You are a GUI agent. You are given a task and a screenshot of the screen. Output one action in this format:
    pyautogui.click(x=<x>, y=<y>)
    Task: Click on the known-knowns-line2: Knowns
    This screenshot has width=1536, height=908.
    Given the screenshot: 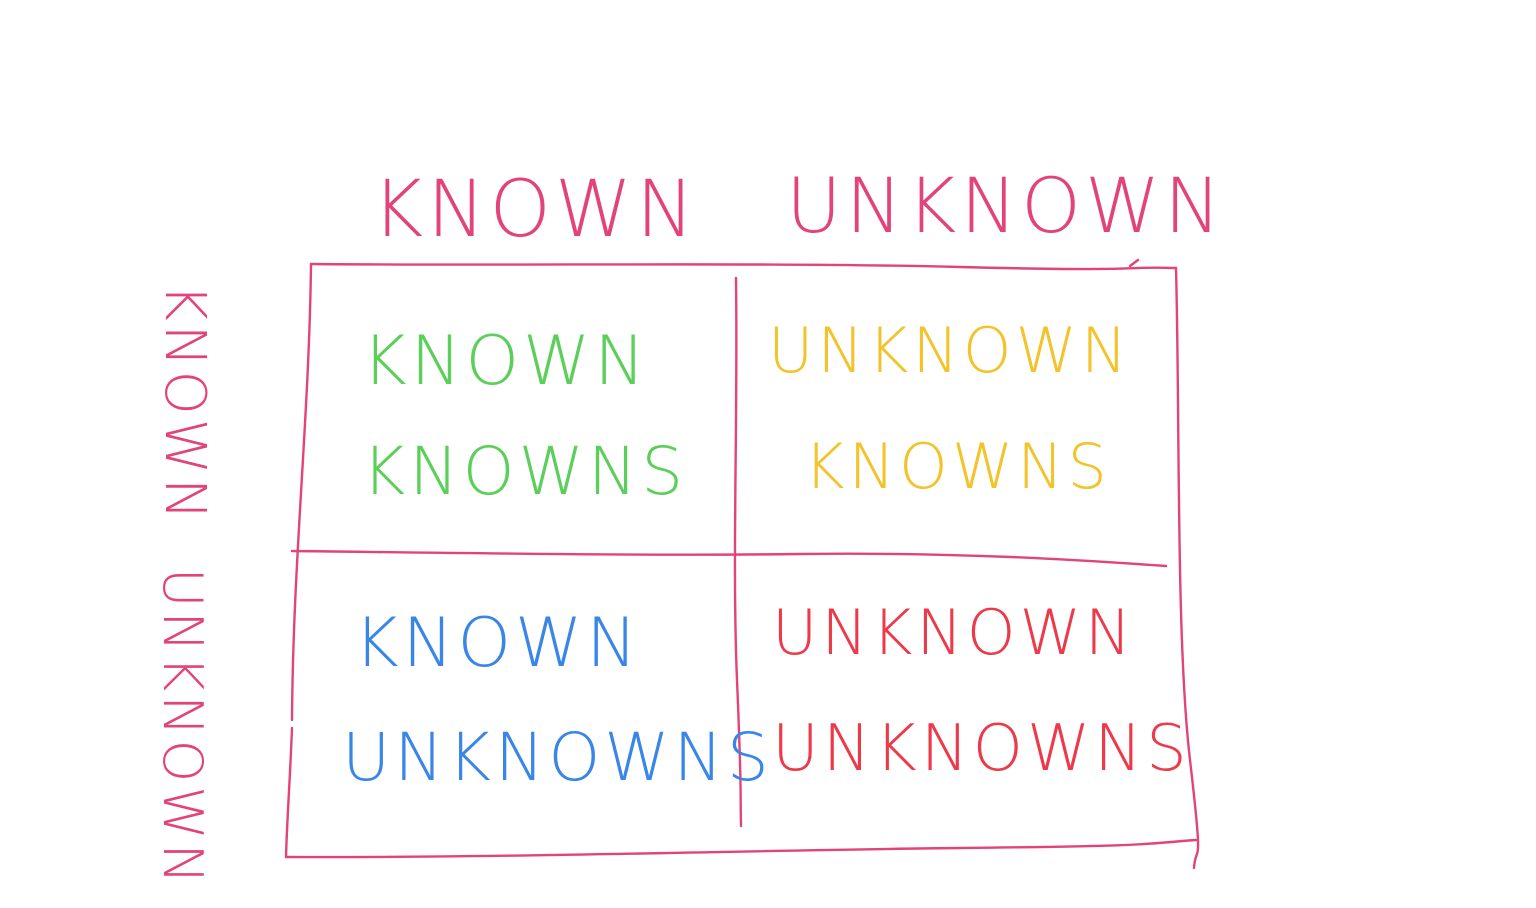 What is the action you would take?
    pyautogui.click(x=524, y=471)
    